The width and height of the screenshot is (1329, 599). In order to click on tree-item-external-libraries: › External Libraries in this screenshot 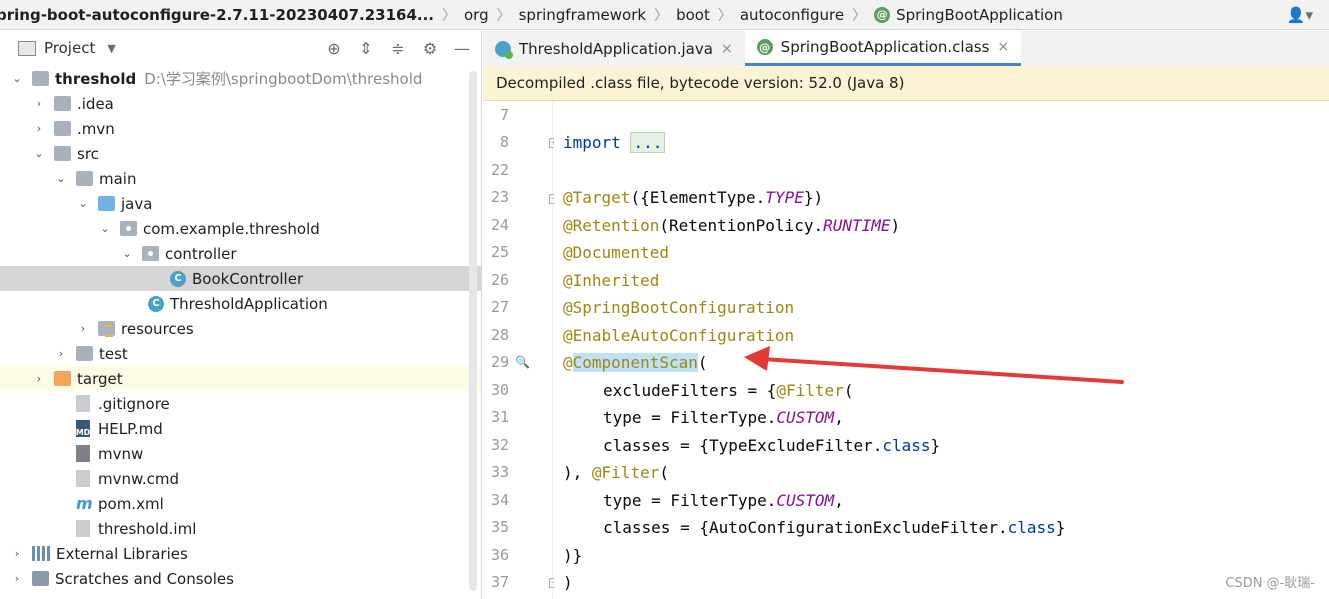, I will do `click(240, 553)`.